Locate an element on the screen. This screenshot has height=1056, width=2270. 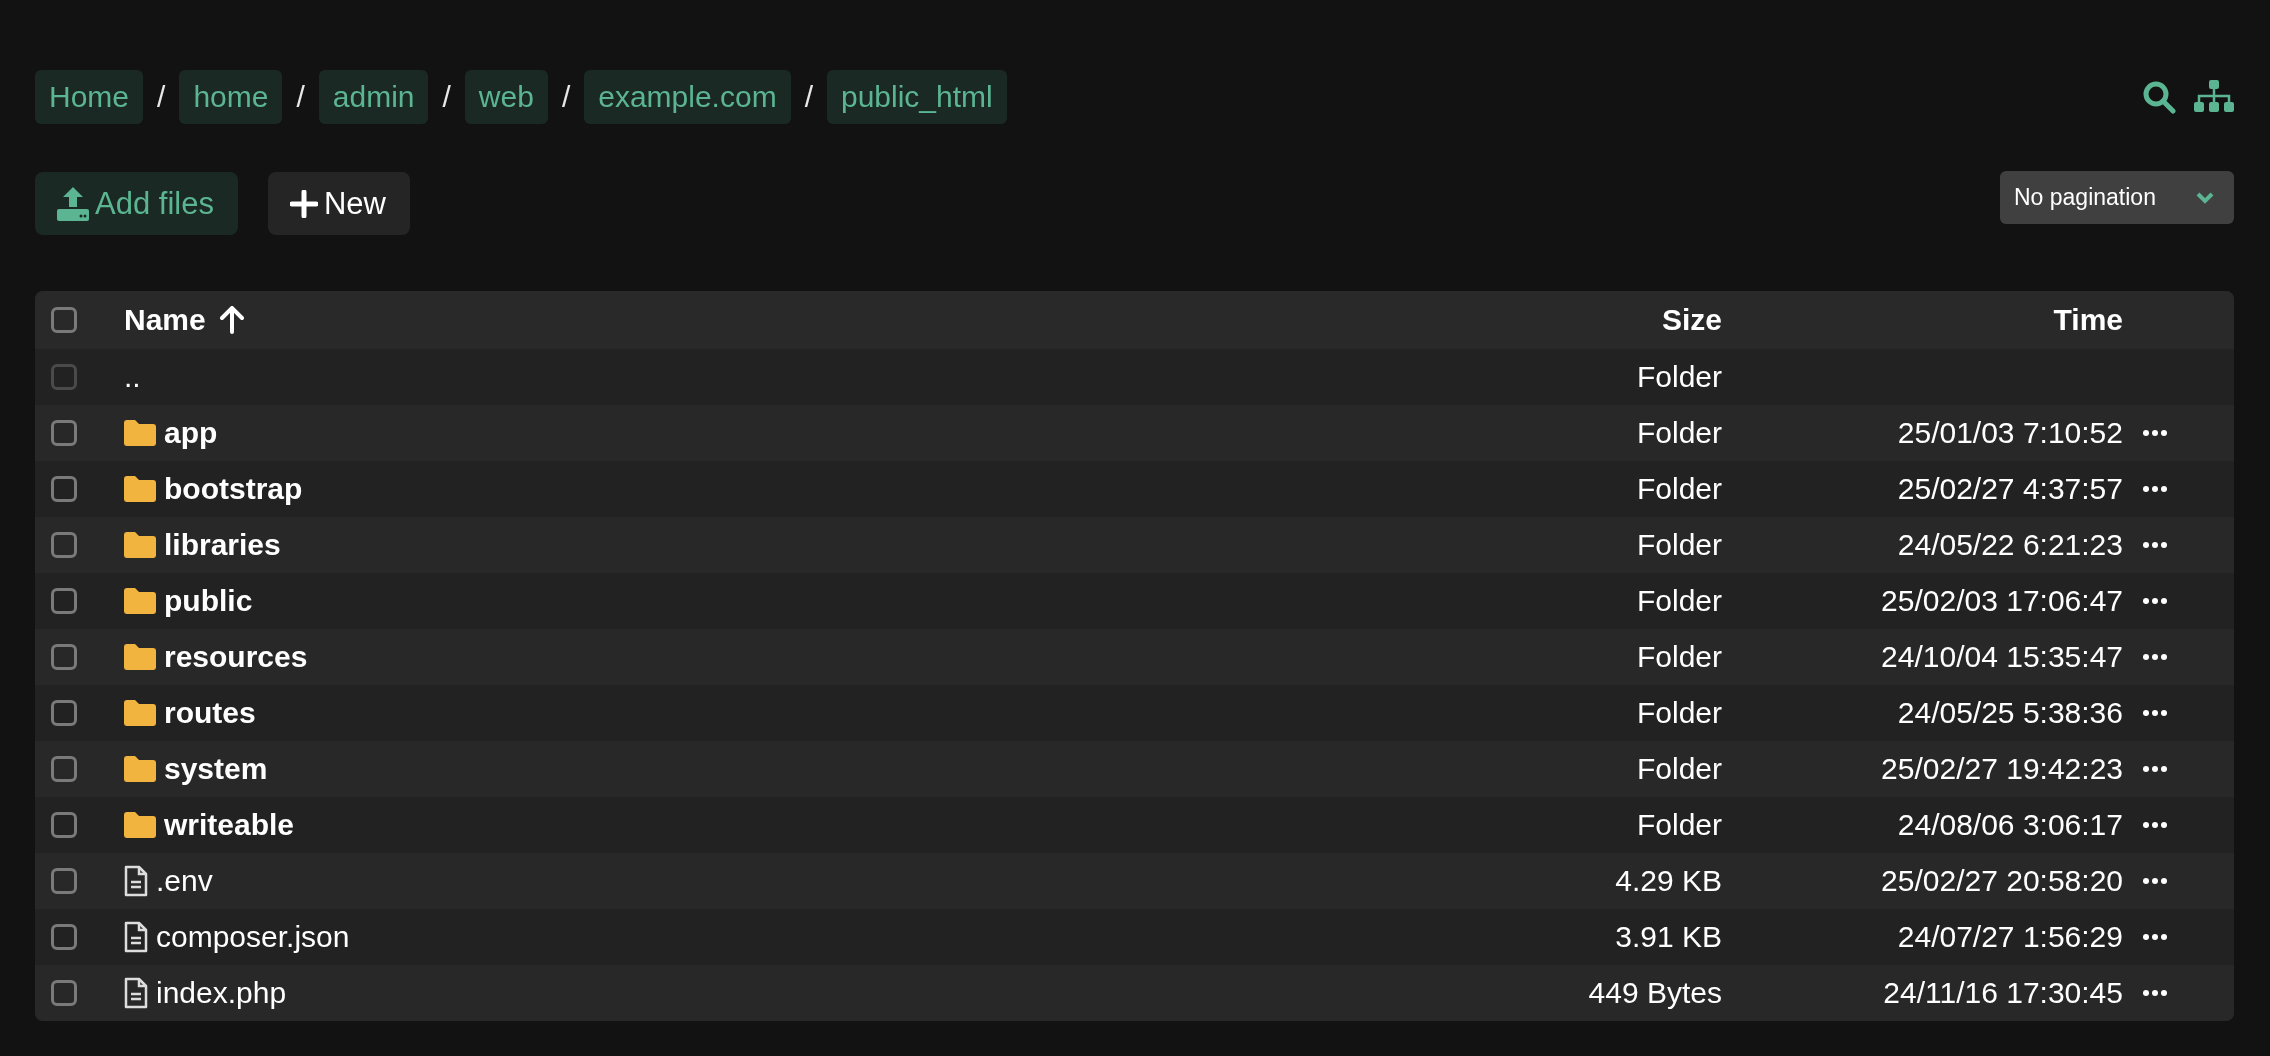
file-name: writeable is located at coordinates (229, 825).